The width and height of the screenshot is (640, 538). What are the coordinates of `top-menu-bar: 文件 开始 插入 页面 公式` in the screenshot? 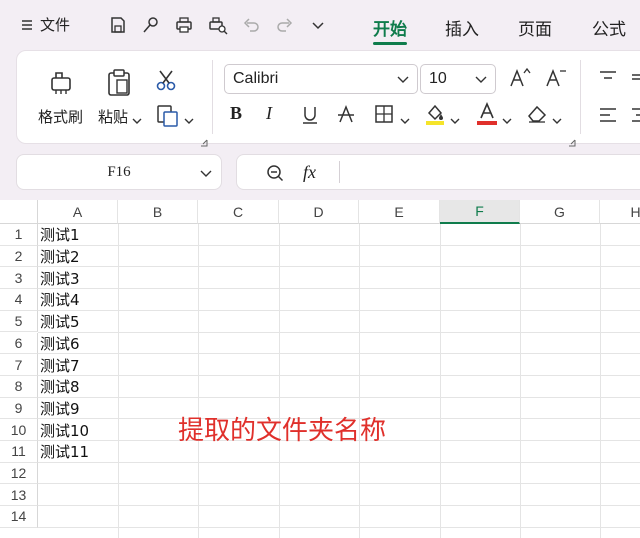 It's located at (320, 25).